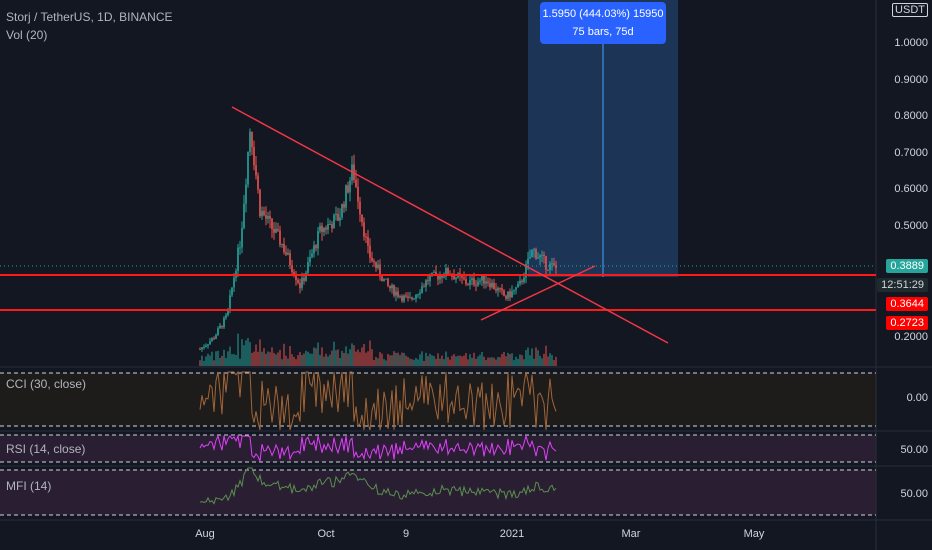  Describe the element at coordinates (438, 492) in the screenshot. I see `mfi-pane-band` at that location.